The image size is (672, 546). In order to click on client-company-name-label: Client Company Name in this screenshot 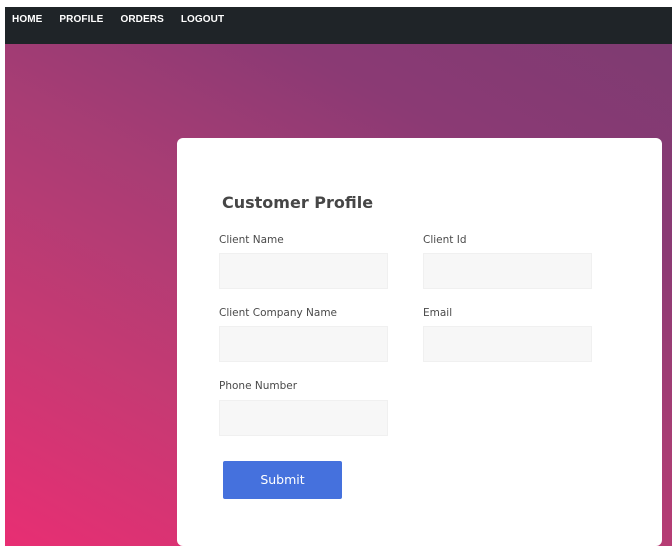, I will do `click(278, 313)`.